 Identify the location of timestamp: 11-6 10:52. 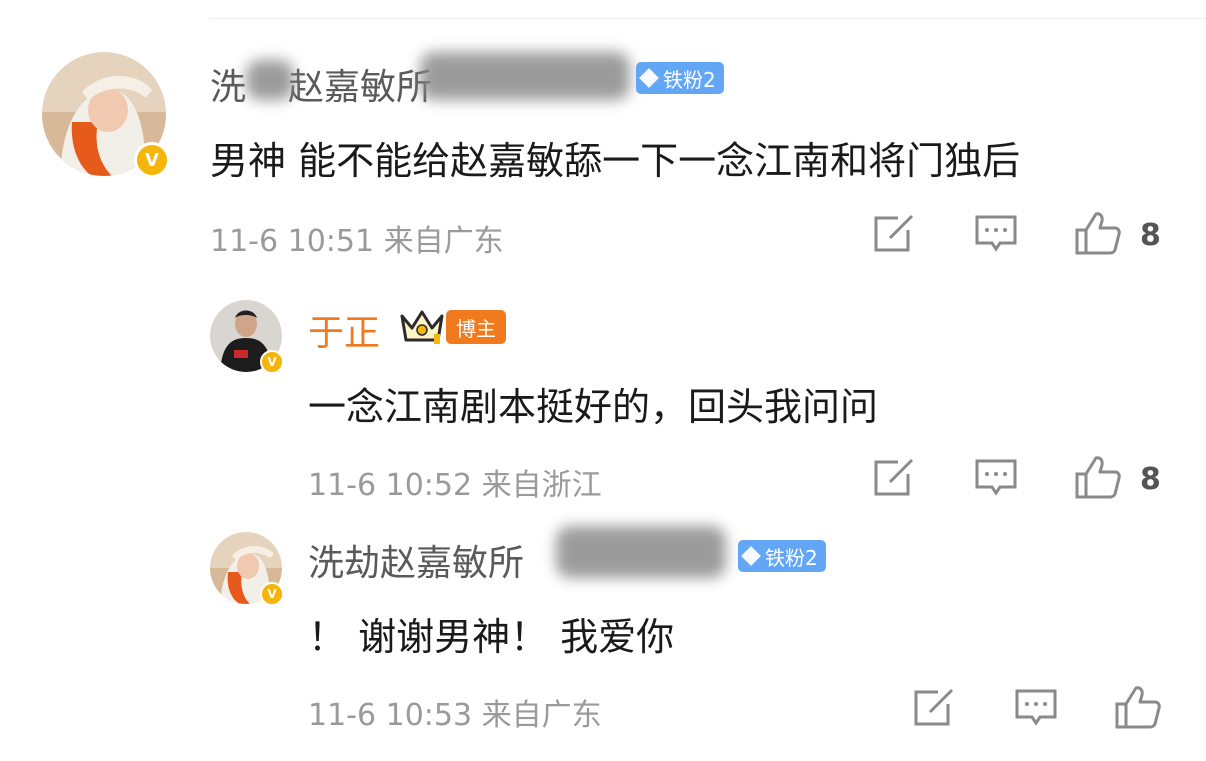
(390, 485).